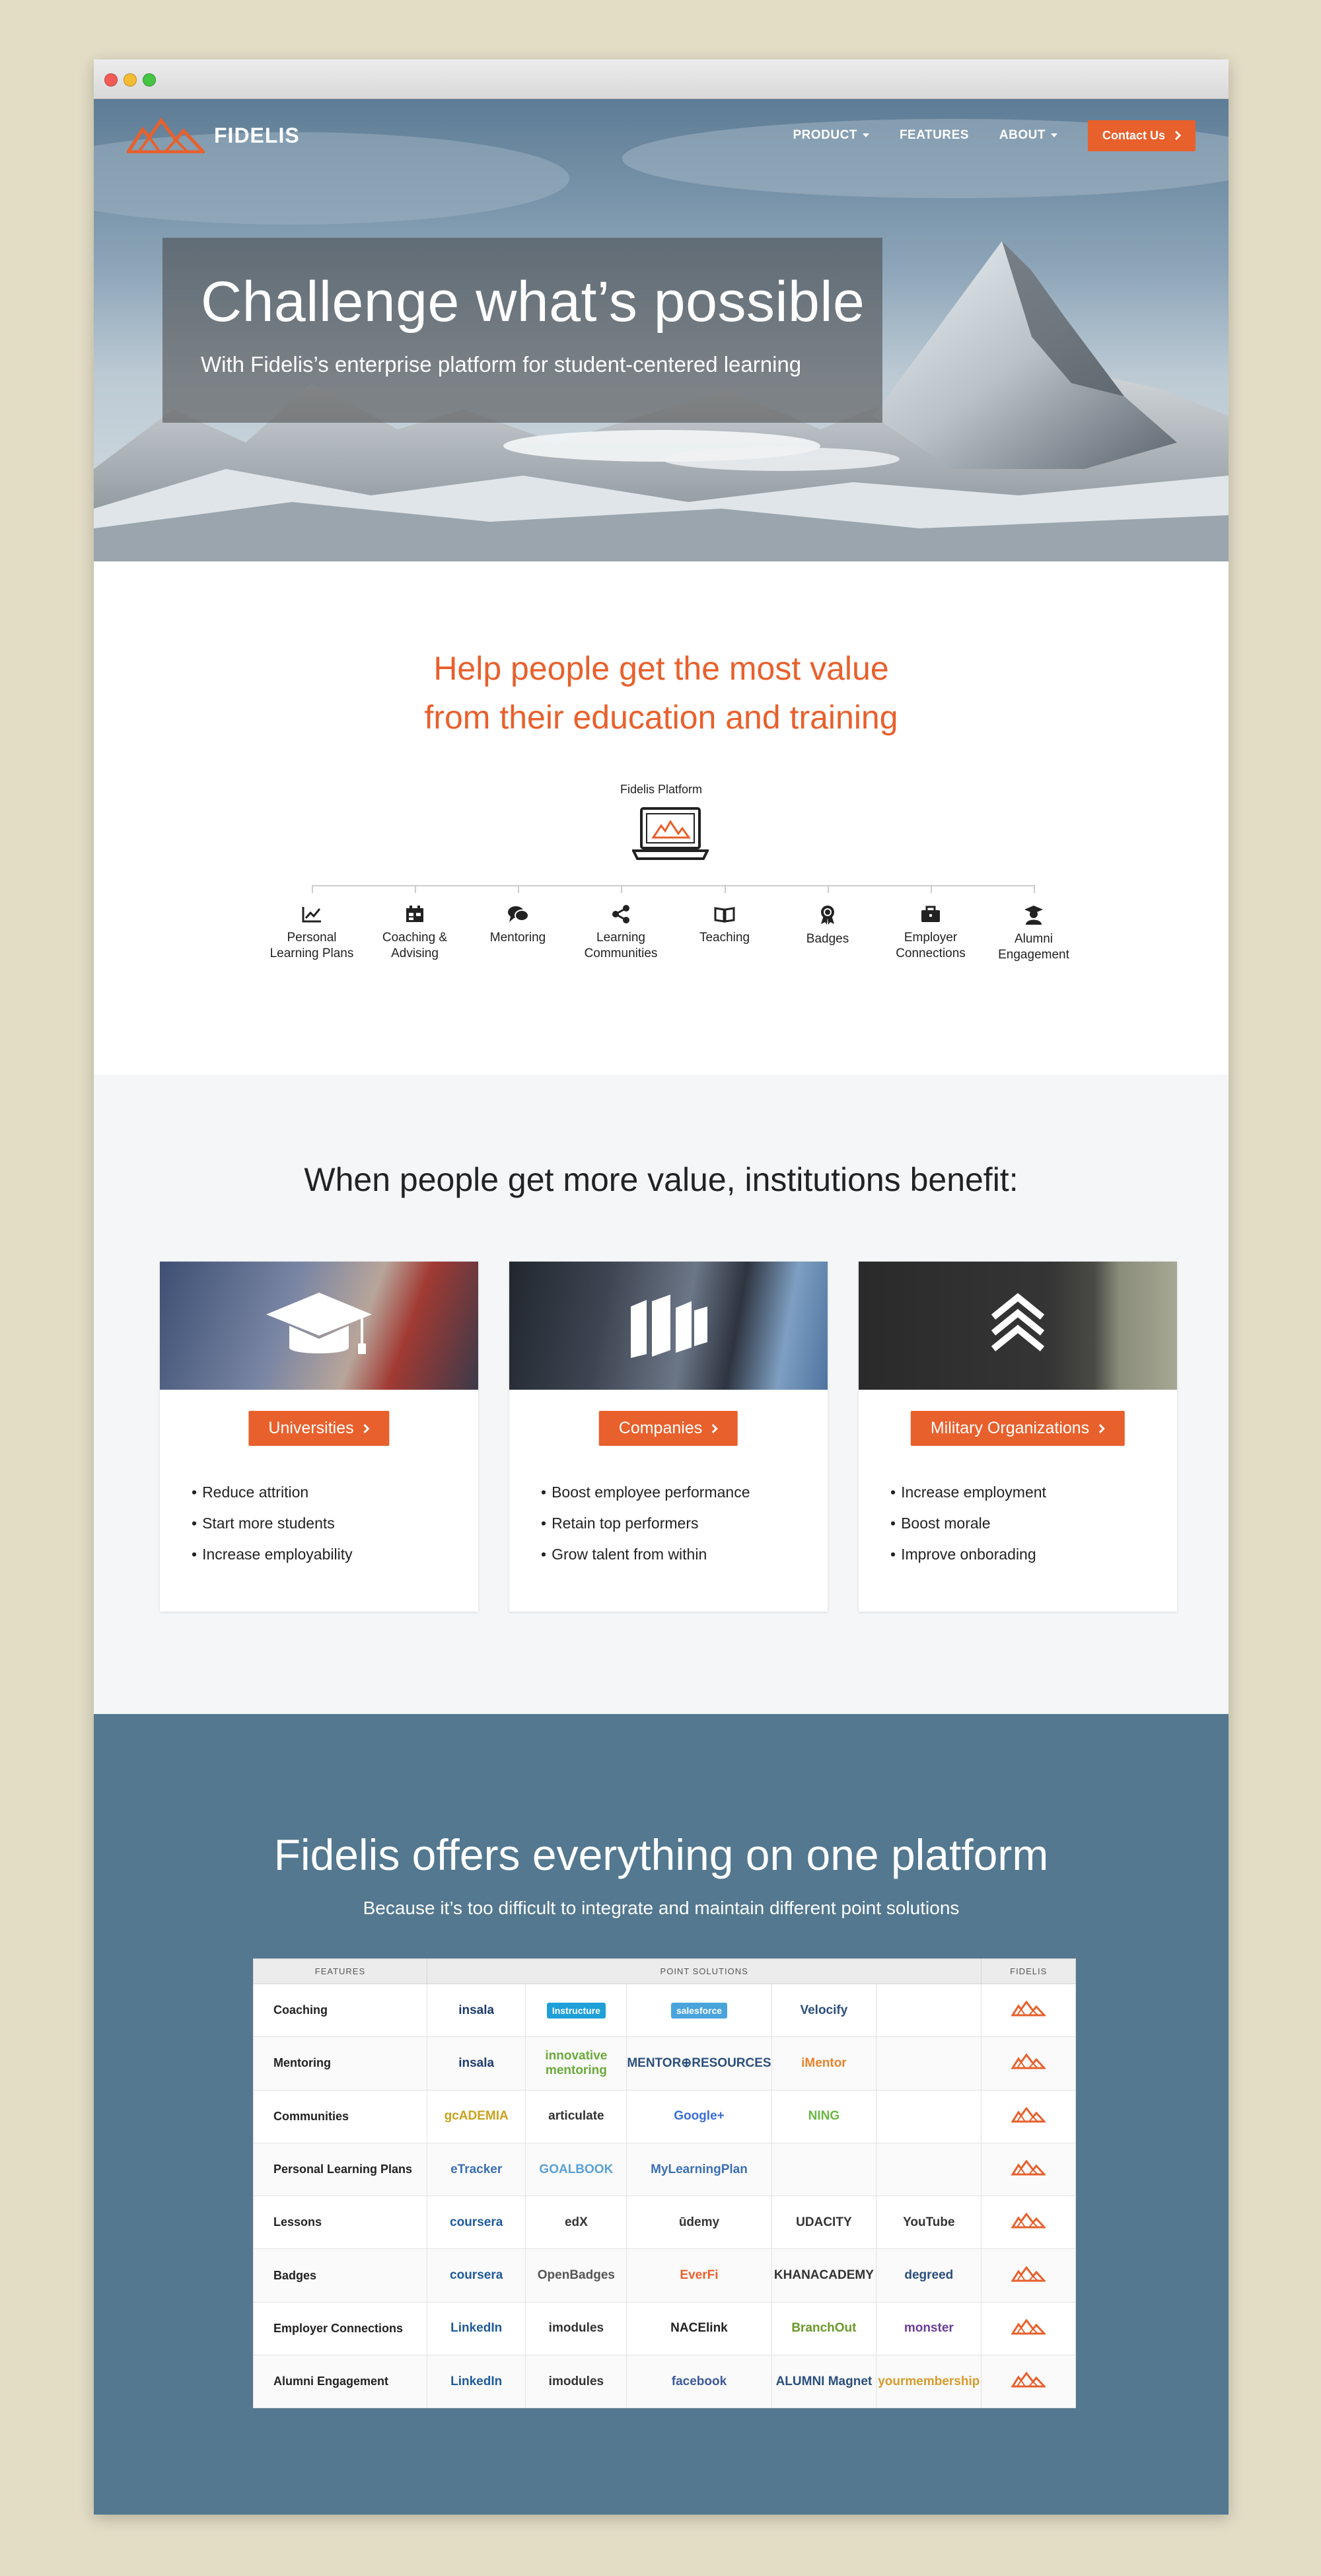  I want to click on companies-button-label: Companies, so click(660, 1428).